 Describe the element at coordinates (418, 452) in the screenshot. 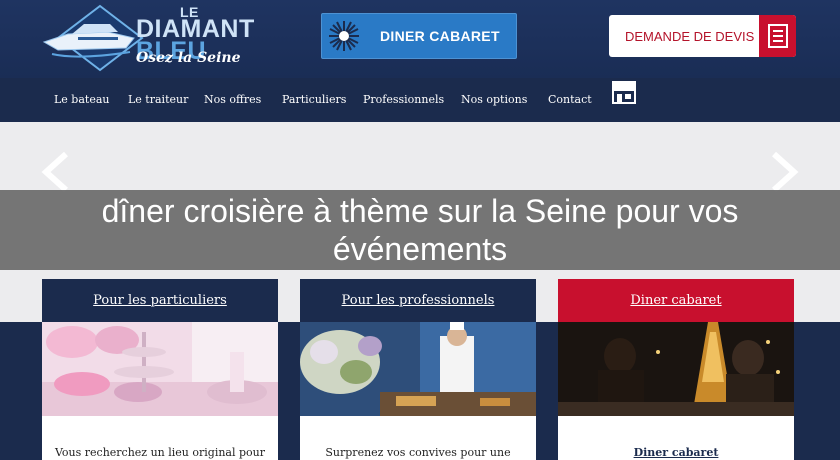

I see `card-text-professionnels: Surprenez vos convives pour une` at that location.